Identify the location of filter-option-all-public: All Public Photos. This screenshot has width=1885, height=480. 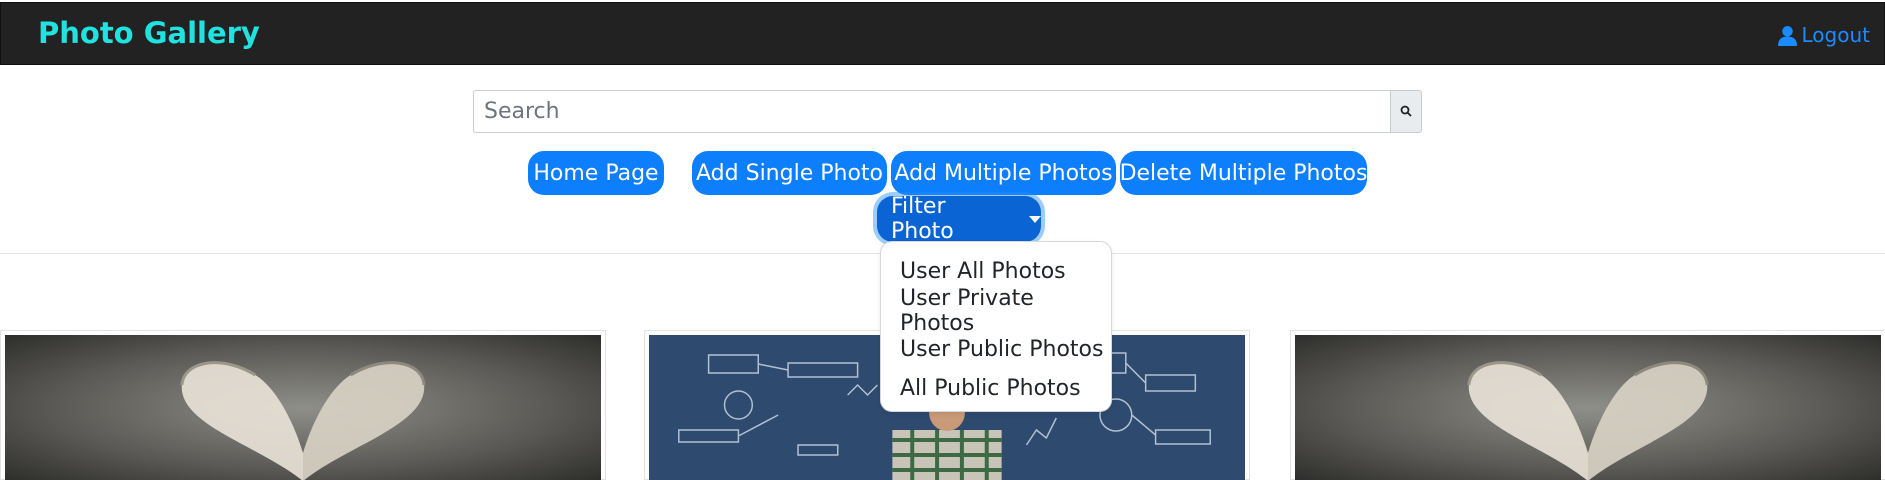
(996, 388).